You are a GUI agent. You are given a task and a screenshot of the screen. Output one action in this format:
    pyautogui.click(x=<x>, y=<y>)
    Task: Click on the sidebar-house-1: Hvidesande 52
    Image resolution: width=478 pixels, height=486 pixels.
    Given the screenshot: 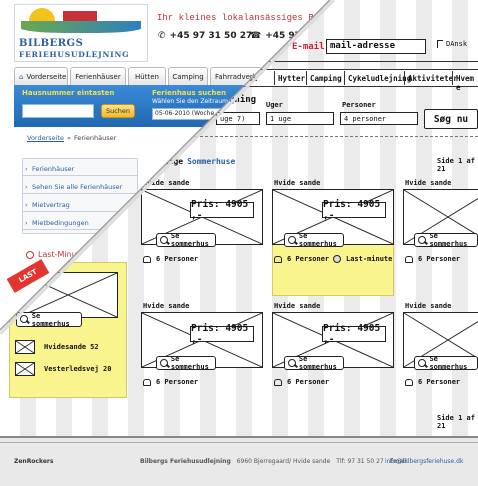 What is the action you would take?
    pyautogui.click(x=71, y=347)
    